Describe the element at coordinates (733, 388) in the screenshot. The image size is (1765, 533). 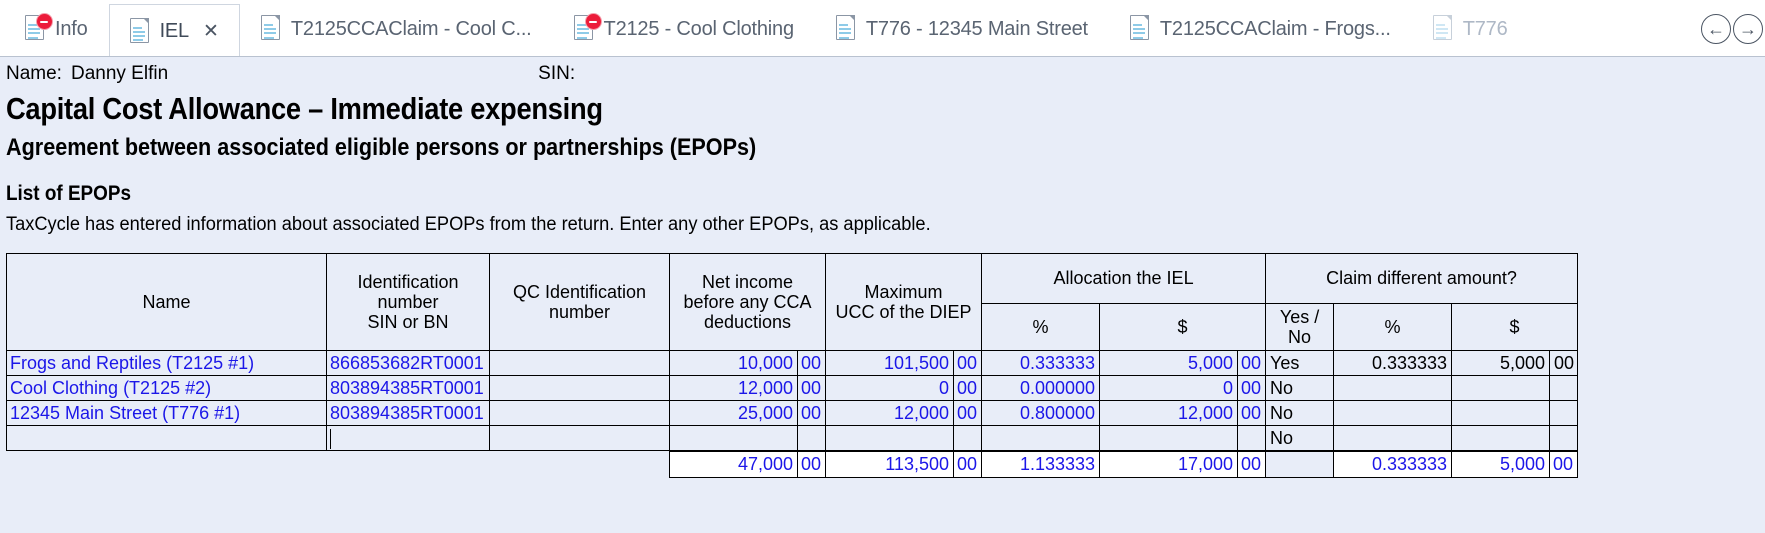
I see `cell-net-income: 12,000` at that location.